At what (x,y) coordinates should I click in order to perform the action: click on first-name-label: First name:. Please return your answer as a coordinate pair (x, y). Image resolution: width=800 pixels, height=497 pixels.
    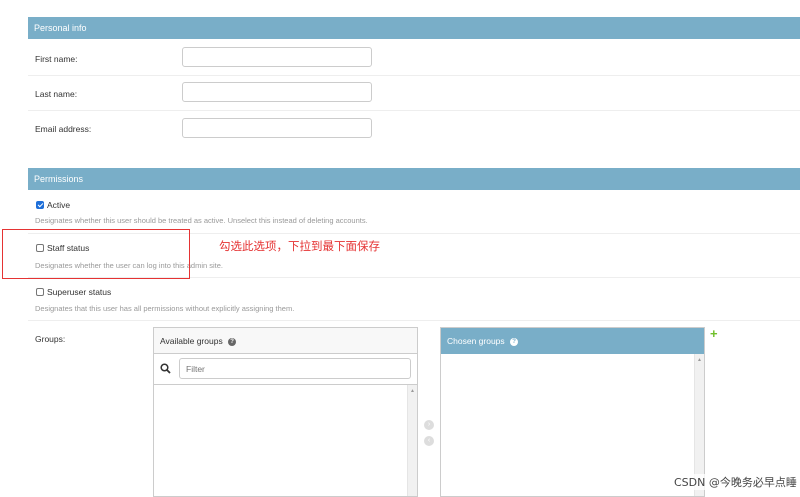
    Looking at the image, I should click on (56, 59).